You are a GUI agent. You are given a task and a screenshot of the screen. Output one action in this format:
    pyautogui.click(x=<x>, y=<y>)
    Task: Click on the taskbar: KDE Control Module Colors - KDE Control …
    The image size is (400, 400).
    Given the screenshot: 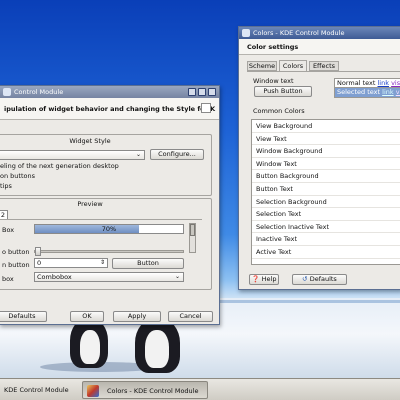 What is the action you would take?
    pyautogui.click(x=200, y=389)
    